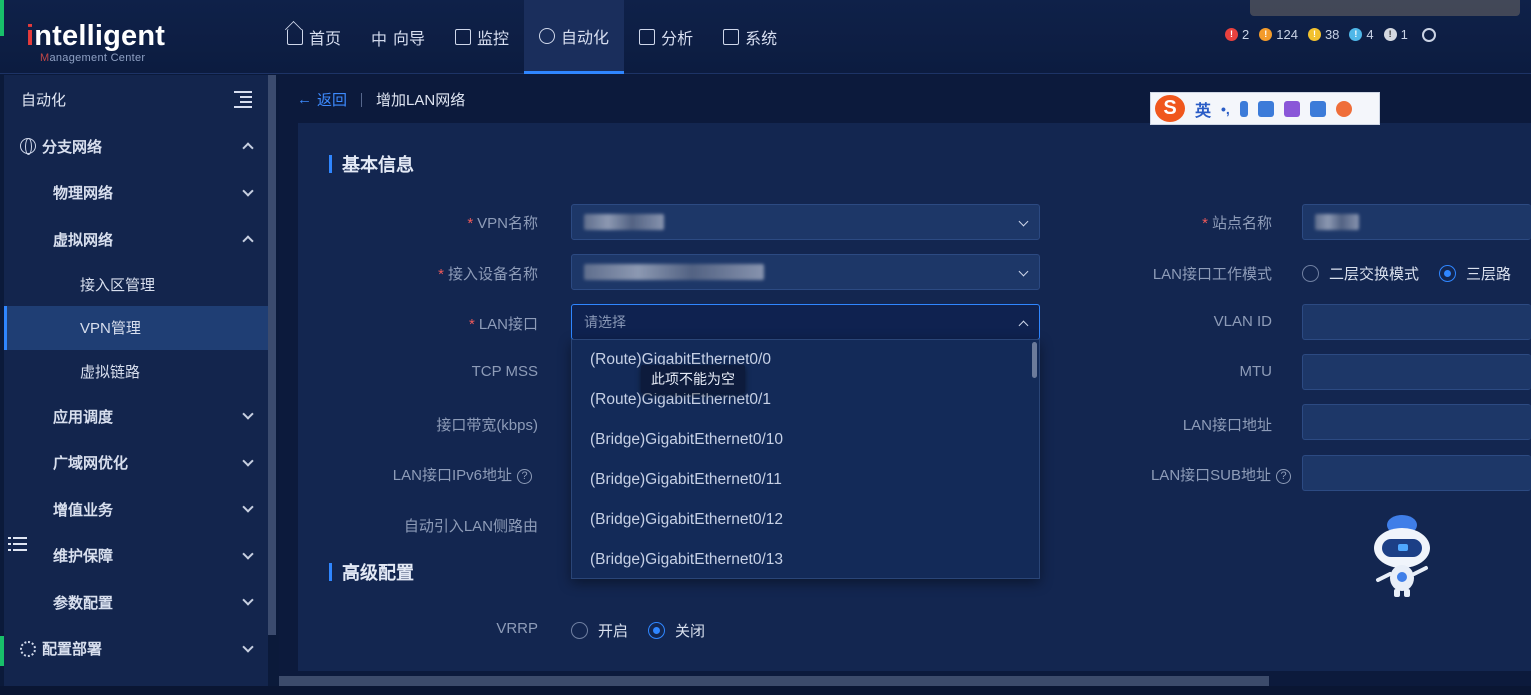 The height and width of the screenshot is (695, 1531). I want to click on sidebar-item-branch-network: 分支网络, so click(136, 146).